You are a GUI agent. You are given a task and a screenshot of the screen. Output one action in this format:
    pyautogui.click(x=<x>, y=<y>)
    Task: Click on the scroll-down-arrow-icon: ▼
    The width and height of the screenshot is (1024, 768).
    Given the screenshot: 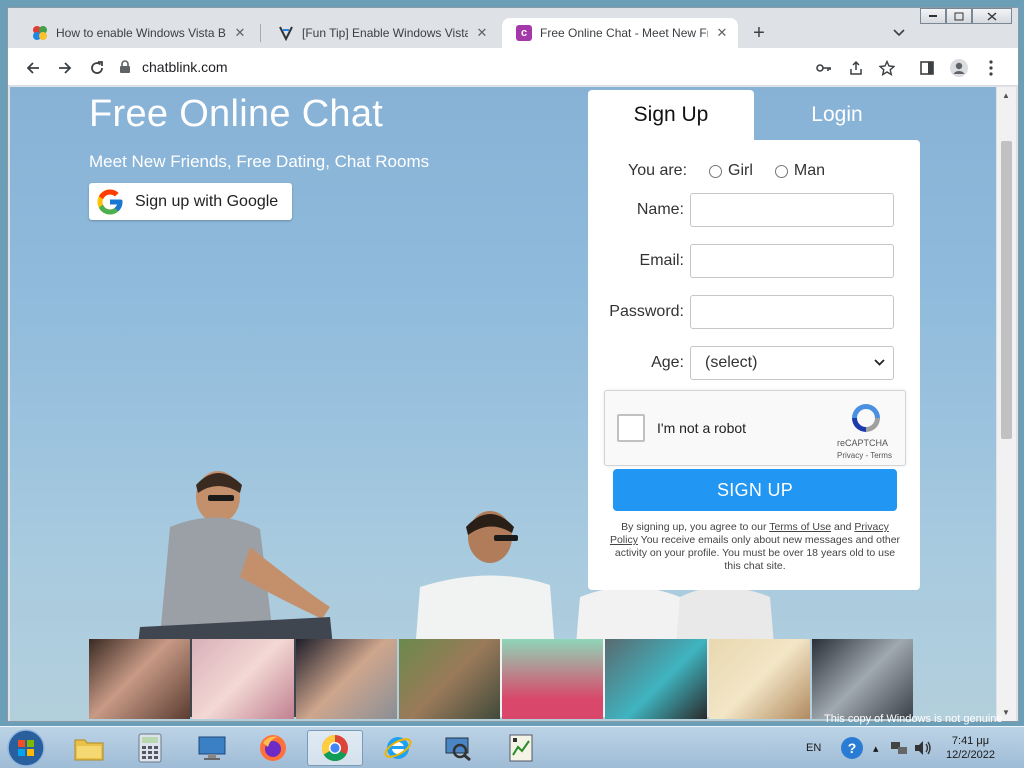 What is the action you would take?
    pyautogui.click(x=1006, y=712)
    